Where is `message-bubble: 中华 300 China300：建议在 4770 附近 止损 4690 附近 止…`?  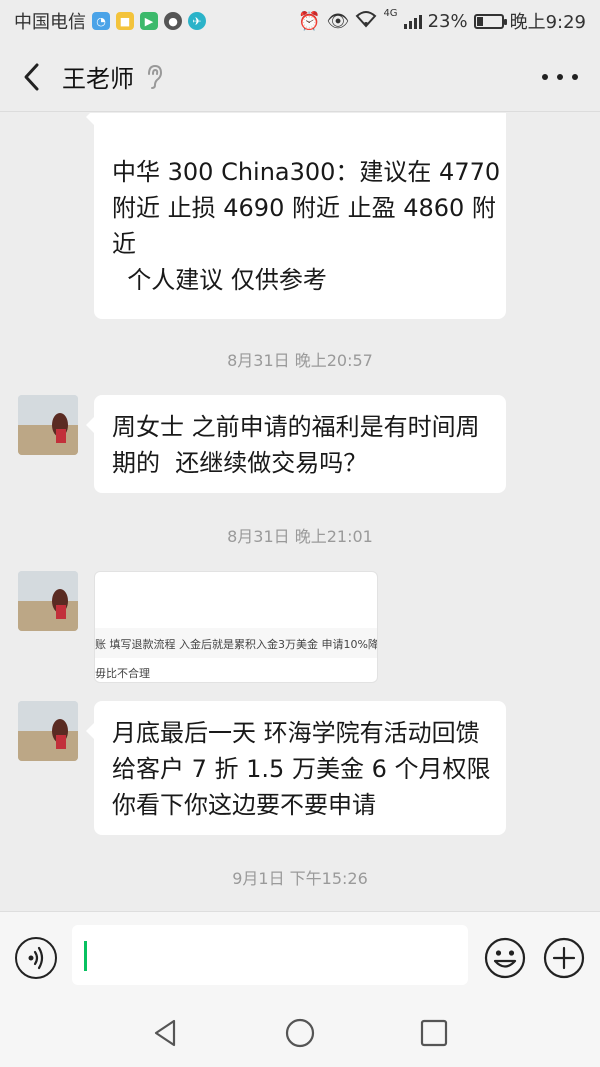 message-bubble: 中华 300 China300：建议在 4770 附近 止损 4690 附近 止… is located at coordinates (296, 216).